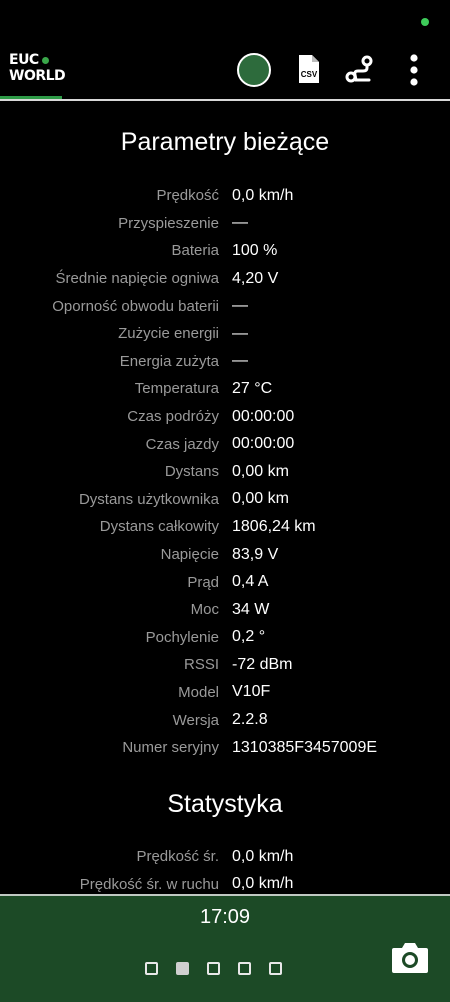  Describe the element at coordinates (251, 692) in the screenshot. I see `param-value: V10F` at that location.